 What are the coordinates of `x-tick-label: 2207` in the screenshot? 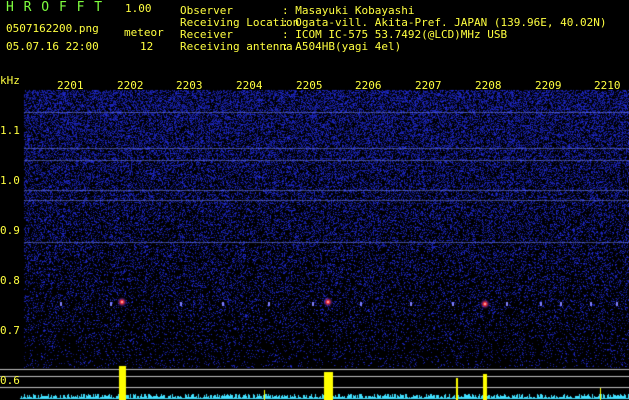 It's located at (428, 85).